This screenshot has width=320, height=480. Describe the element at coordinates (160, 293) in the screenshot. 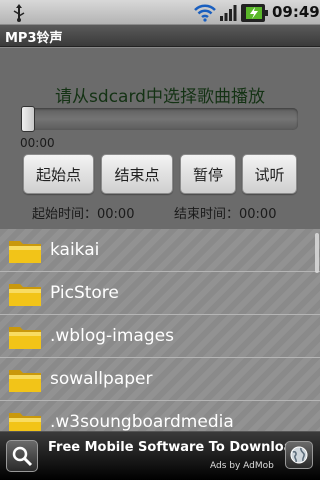

I see `list-item: PicStore` at that location.